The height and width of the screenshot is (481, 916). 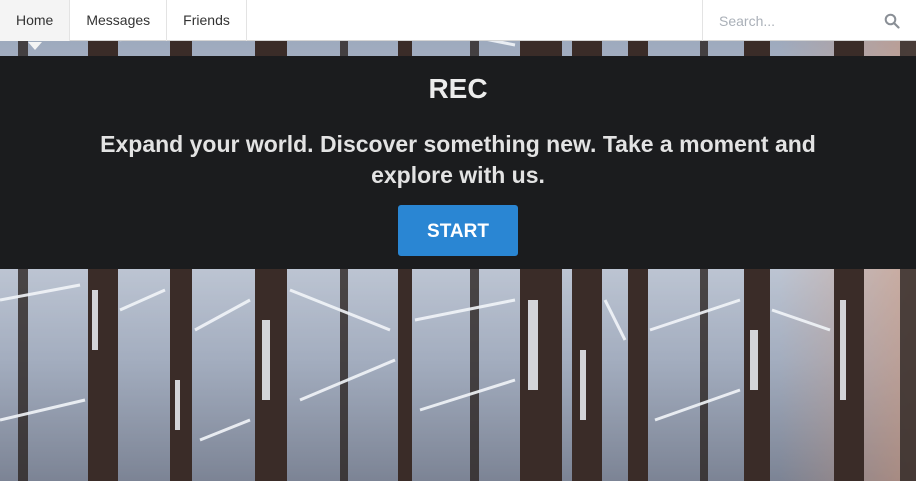 What do you see at coordinates (458, 25) in the screenshot?
I see `top-navbar: Home Messages Friends` at bounding box center [458, 25].